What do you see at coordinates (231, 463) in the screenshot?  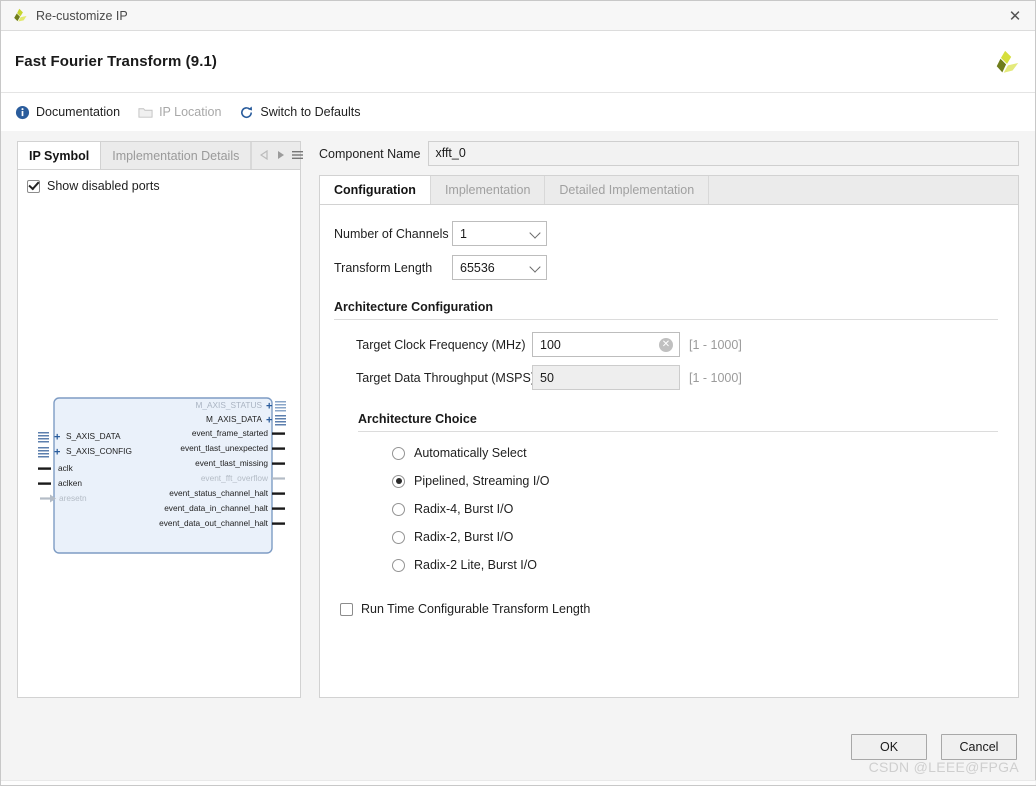 I see `svg-text: event_tlast_missing` at bounding box center [231, 463].